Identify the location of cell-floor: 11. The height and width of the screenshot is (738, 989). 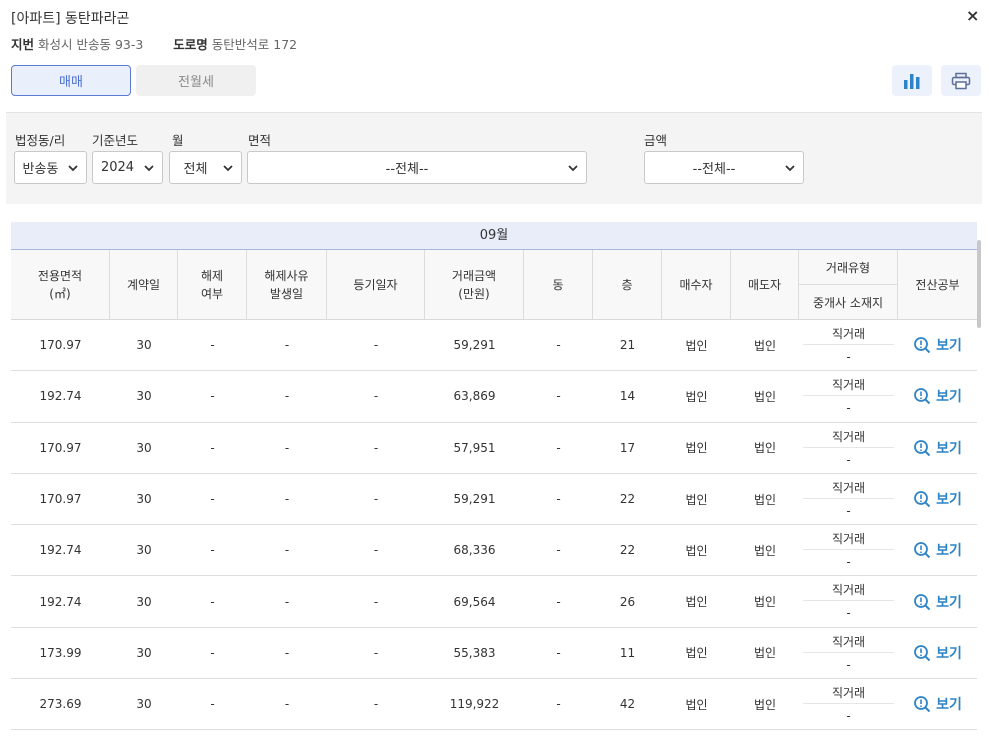
(627, 652).